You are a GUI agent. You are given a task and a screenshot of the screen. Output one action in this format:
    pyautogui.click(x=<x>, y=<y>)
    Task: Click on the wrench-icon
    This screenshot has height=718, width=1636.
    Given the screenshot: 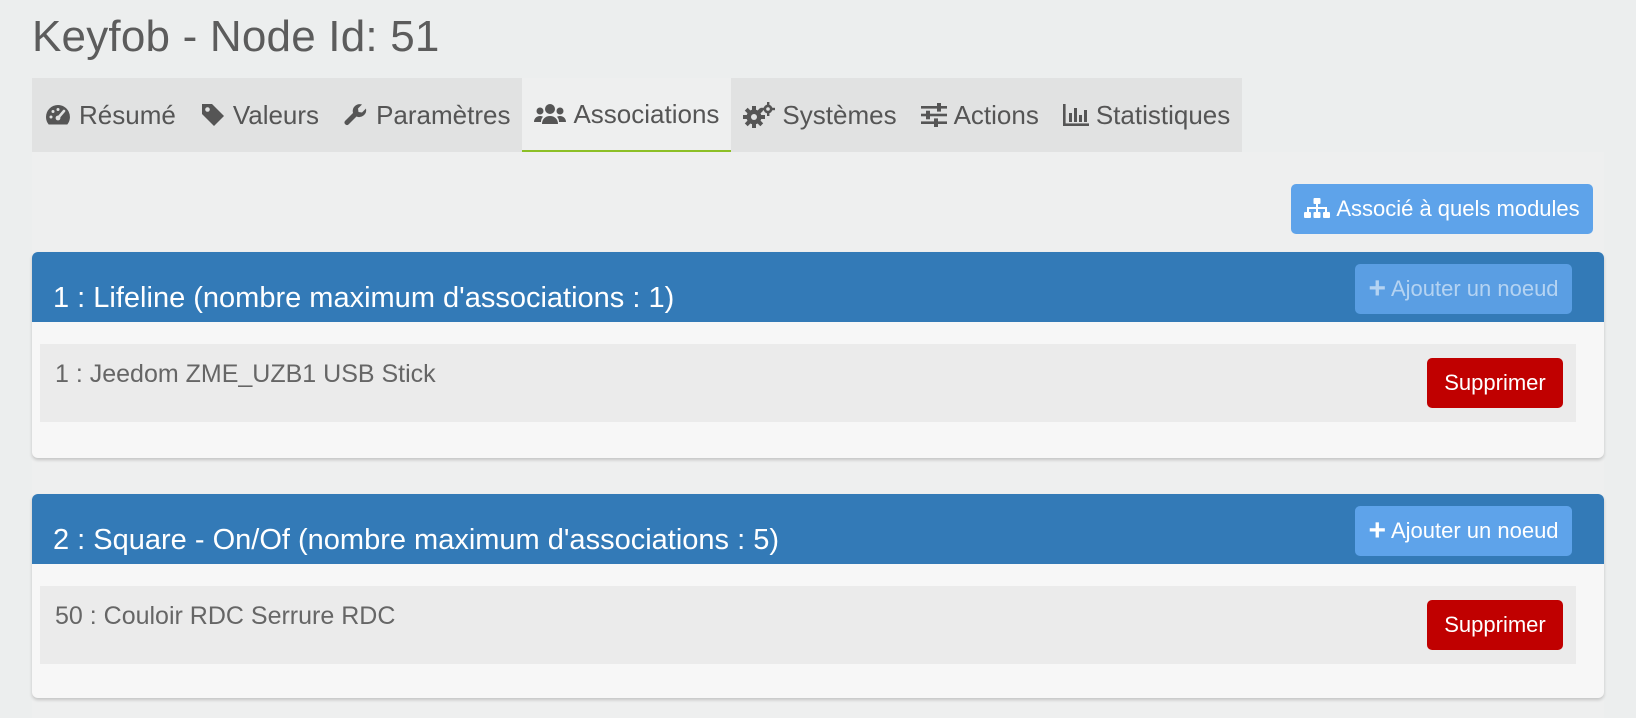 What is the action you would take?
    pyautogui.click(x=356, y=115)
    